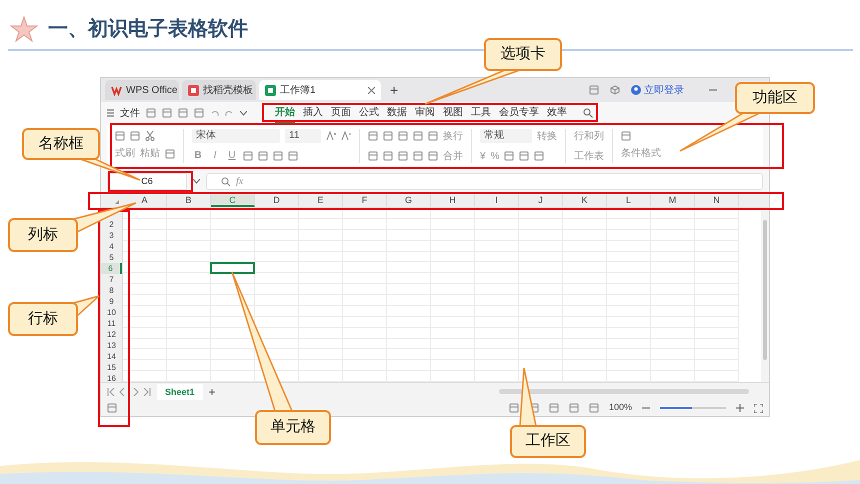 This screenshot has height=484, width=860. I want to click on sheet-icon, so click(270, 90).